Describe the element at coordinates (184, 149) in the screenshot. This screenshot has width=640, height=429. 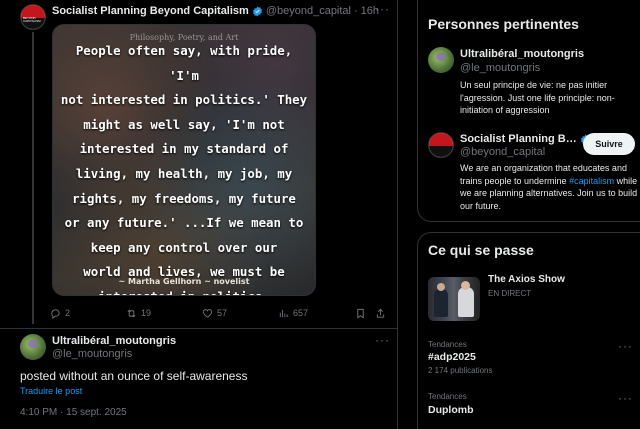
I see `quote-line: interested in my standard of` at that location.